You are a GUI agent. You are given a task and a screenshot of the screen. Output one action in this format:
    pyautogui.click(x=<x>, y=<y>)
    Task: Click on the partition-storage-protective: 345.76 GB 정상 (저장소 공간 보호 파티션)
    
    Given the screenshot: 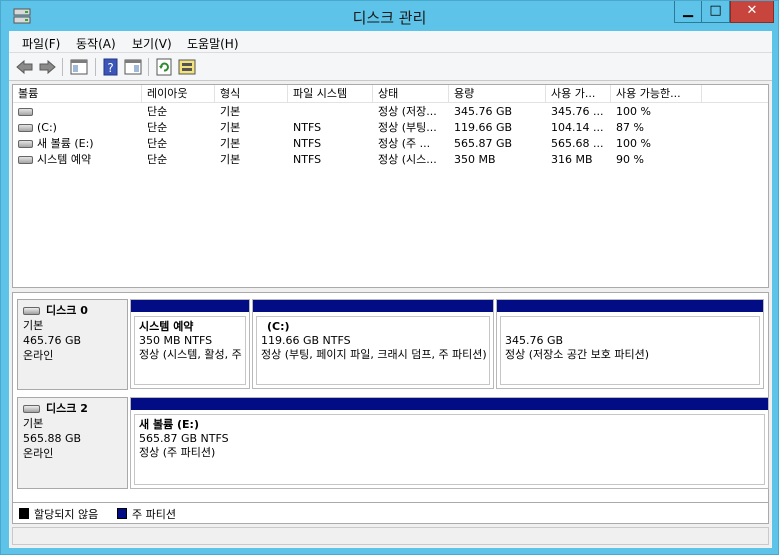 What is the action you would take?
    pyautogui.click(x=630, y=344)
    